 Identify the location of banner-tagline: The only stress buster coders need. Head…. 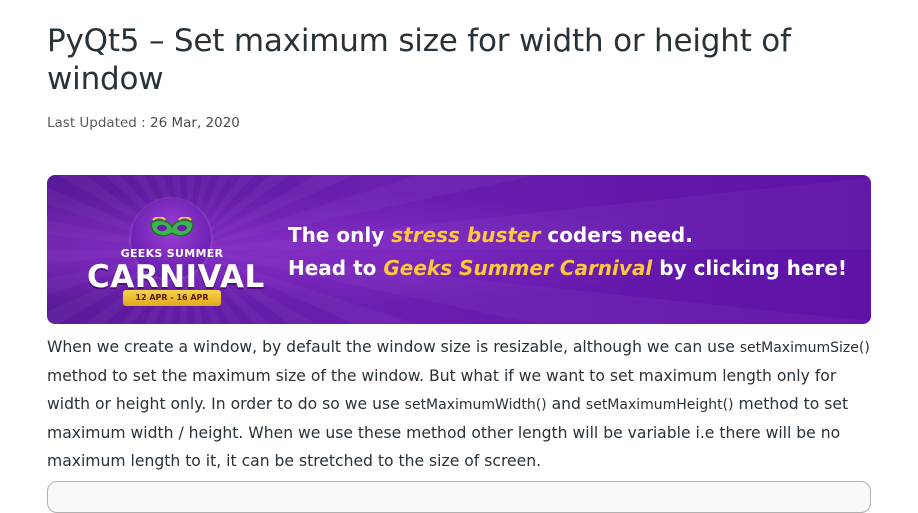
(567, 252).